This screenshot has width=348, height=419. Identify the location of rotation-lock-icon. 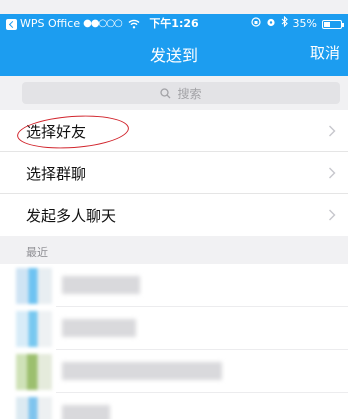
(255, 24).